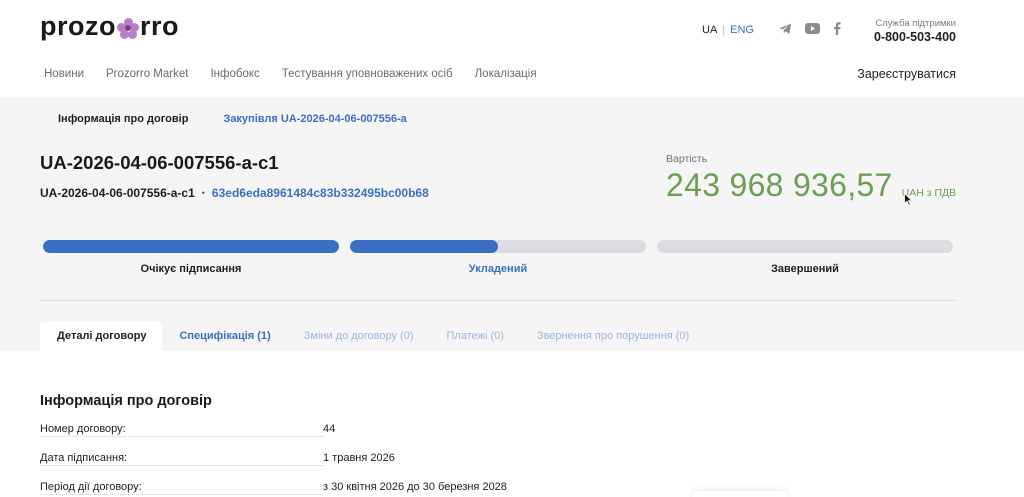 The width and height of the screenshot is (1024, 497). What do you see at coordinates (779, 185) in the screenshot?
I see `price-amount: 243 968 936,57` at bounding box center [779, 185].